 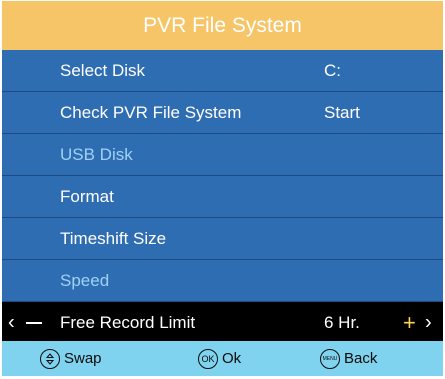 I want to click on minus-icon, so click(x=34, y=323).